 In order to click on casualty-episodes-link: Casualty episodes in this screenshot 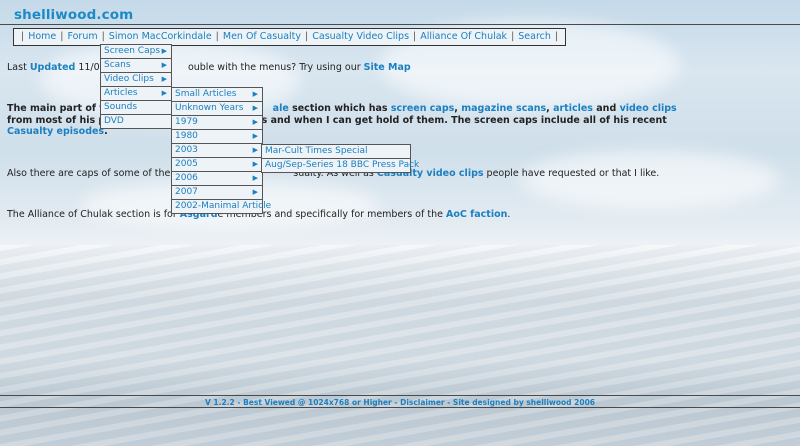, I will do `click(55, 131)`.